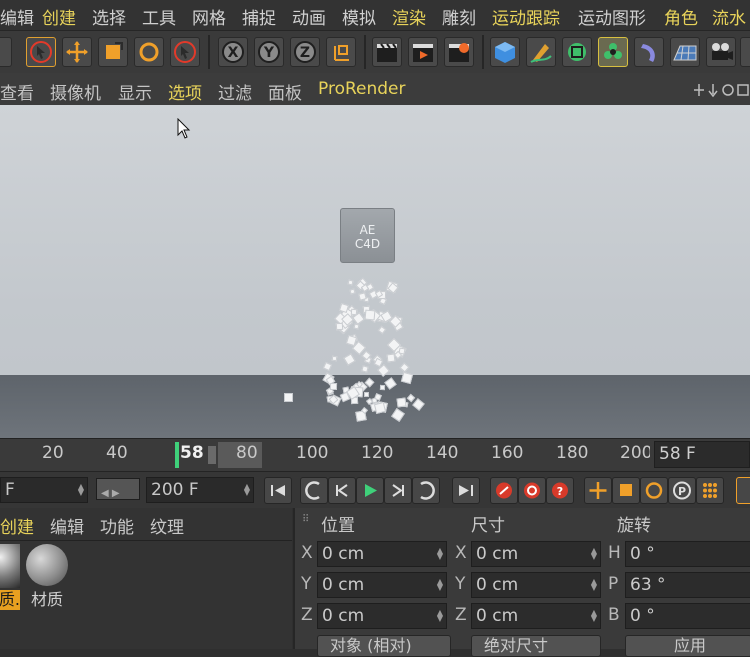 The image size is (750, 657). Describe the element at coordinates (722, 90) in the screenshot. I see `viewport-navigation-icons` at that location.